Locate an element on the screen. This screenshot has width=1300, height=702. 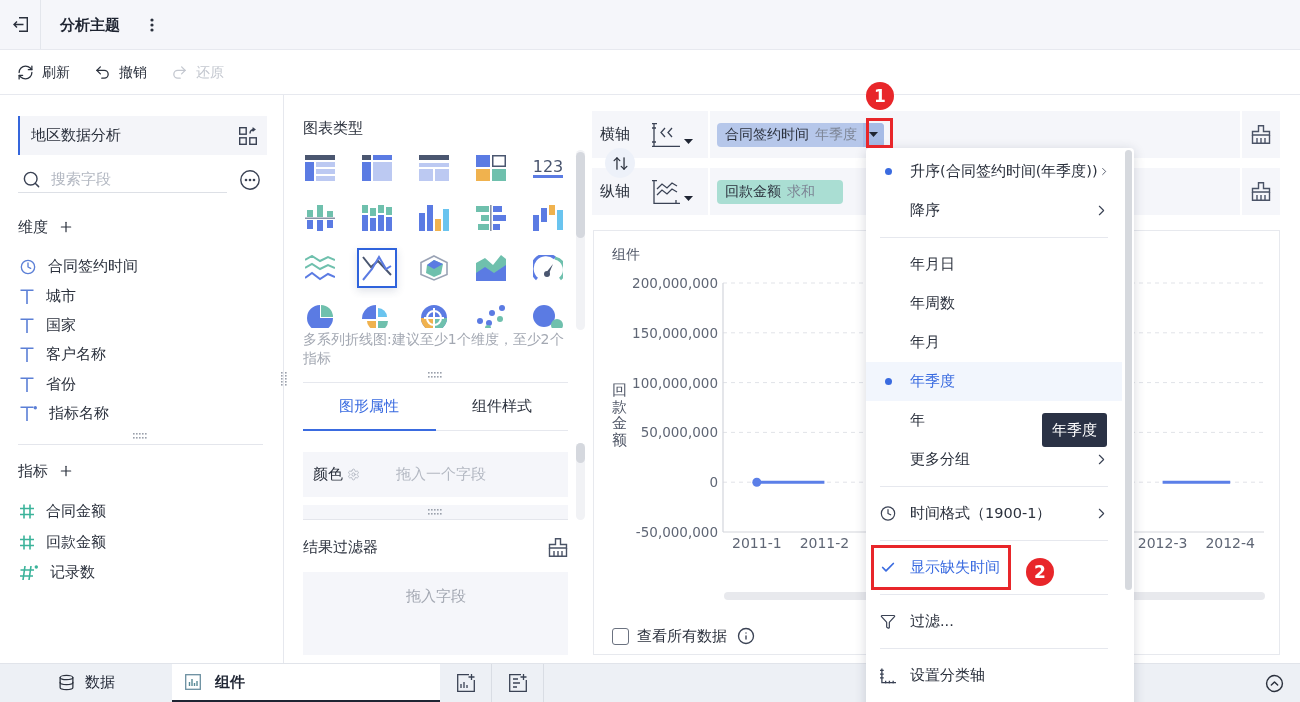
column-chart-icon is located at coordinates (434, 218).